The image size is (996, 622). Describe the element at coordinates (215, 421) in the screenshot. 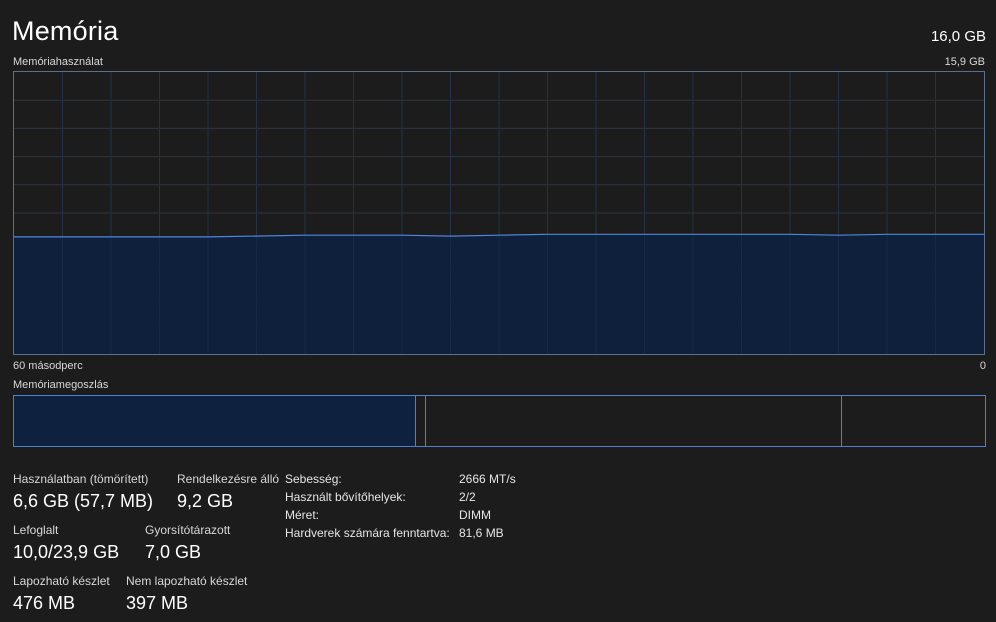

I see `composition-segment-in-use` at that location.